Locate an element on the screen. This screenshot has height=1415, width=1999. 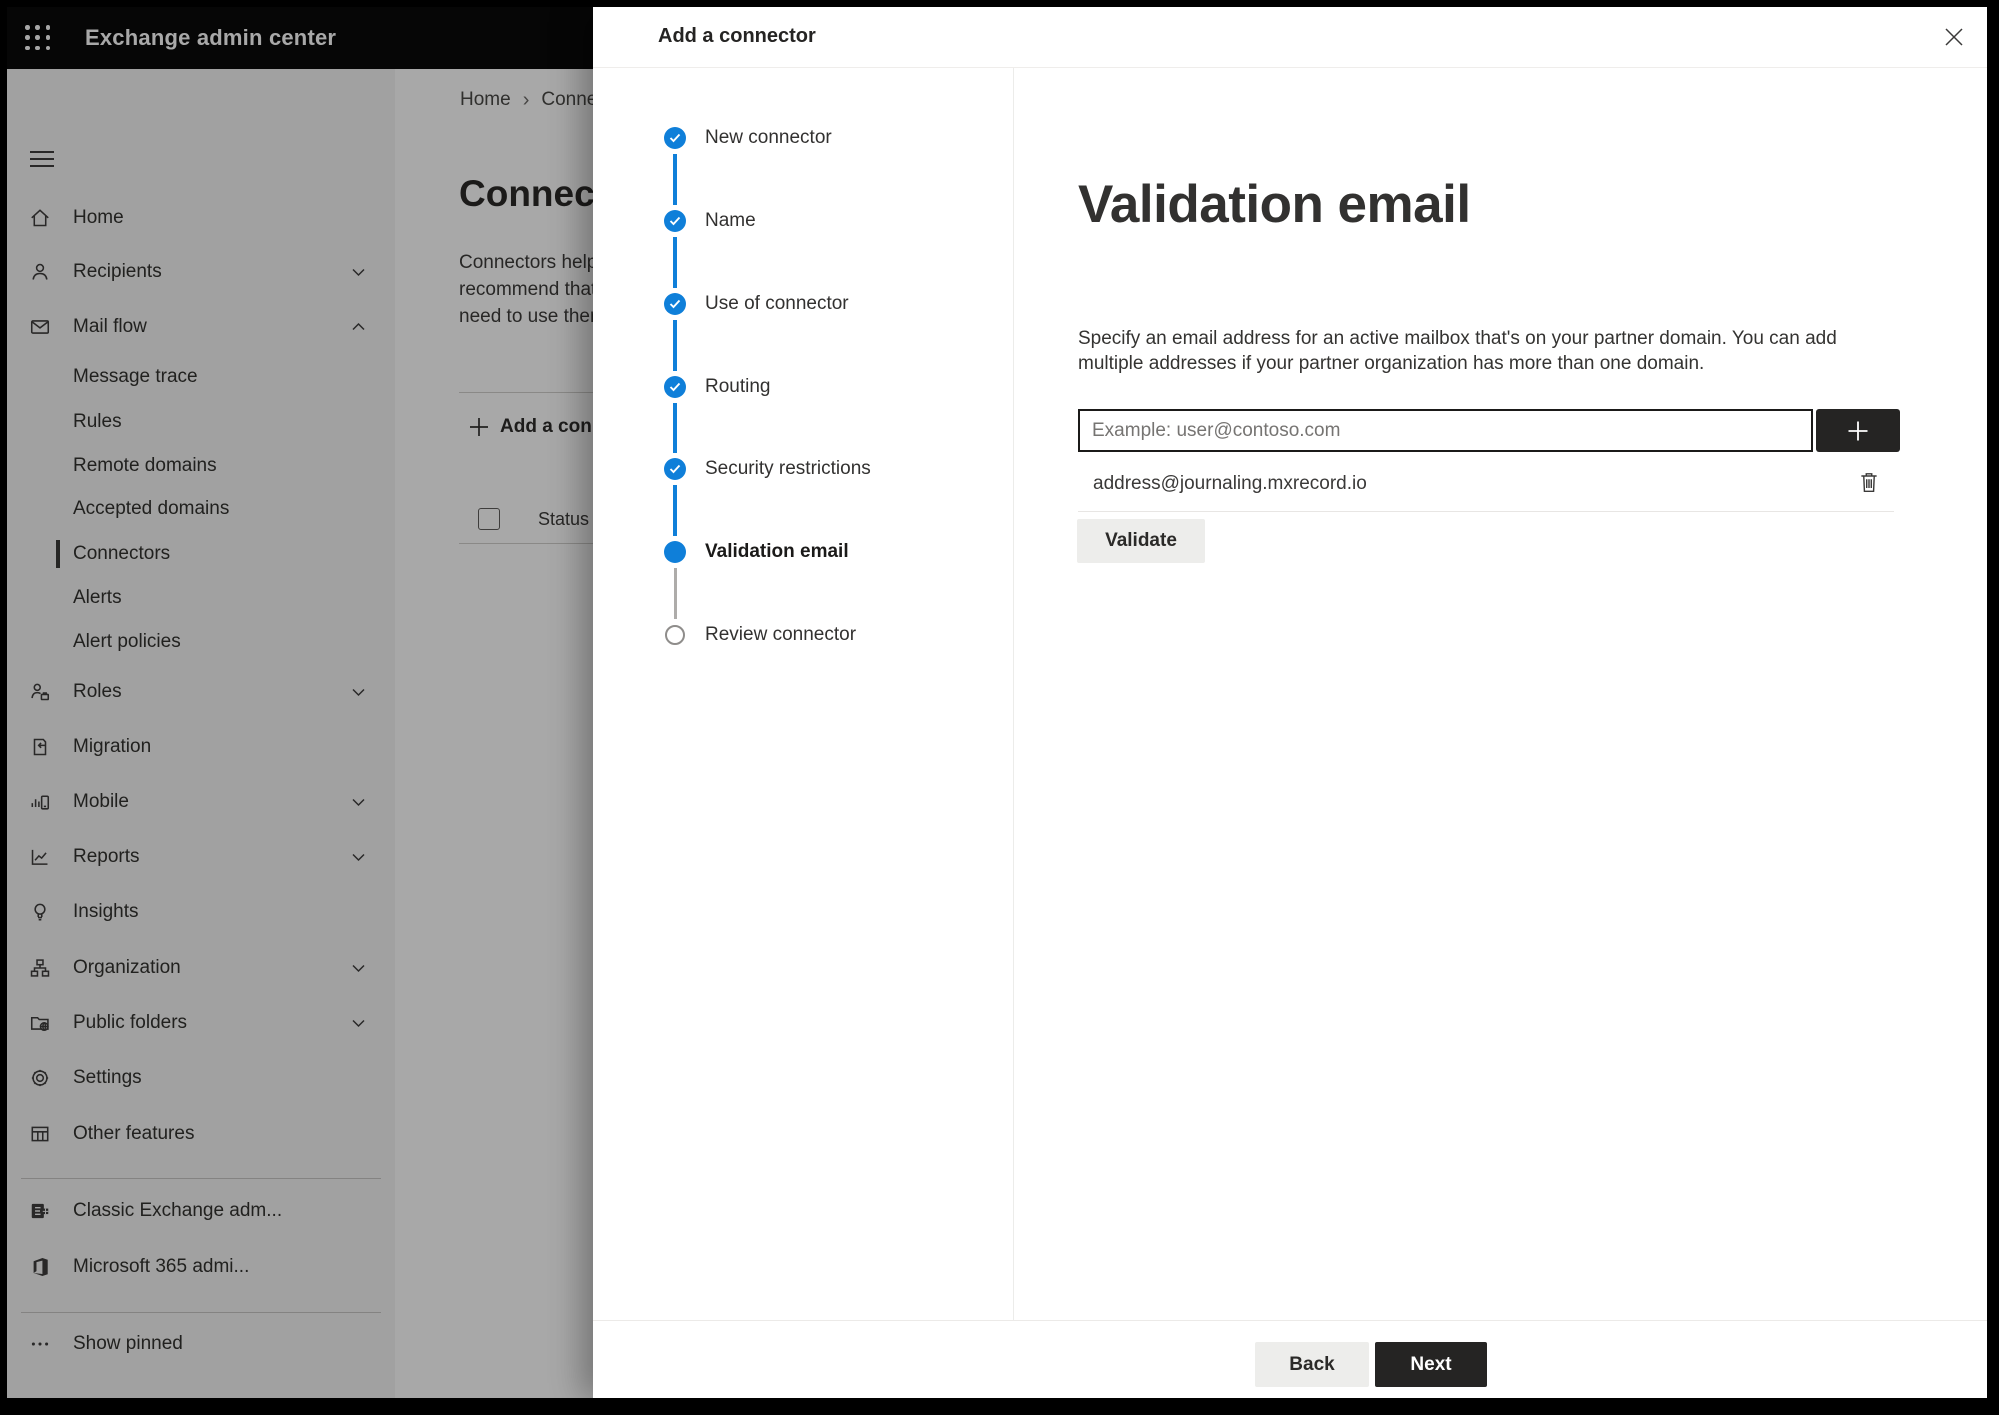
close-button is located at coordinates (1954, 37).